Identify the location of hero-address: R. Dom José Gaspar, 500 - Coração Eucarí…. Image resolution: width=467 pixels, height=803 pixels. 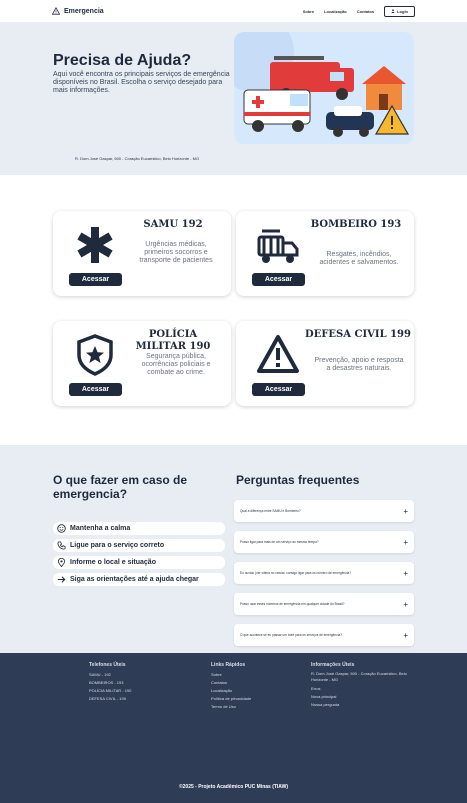
(137, 158).